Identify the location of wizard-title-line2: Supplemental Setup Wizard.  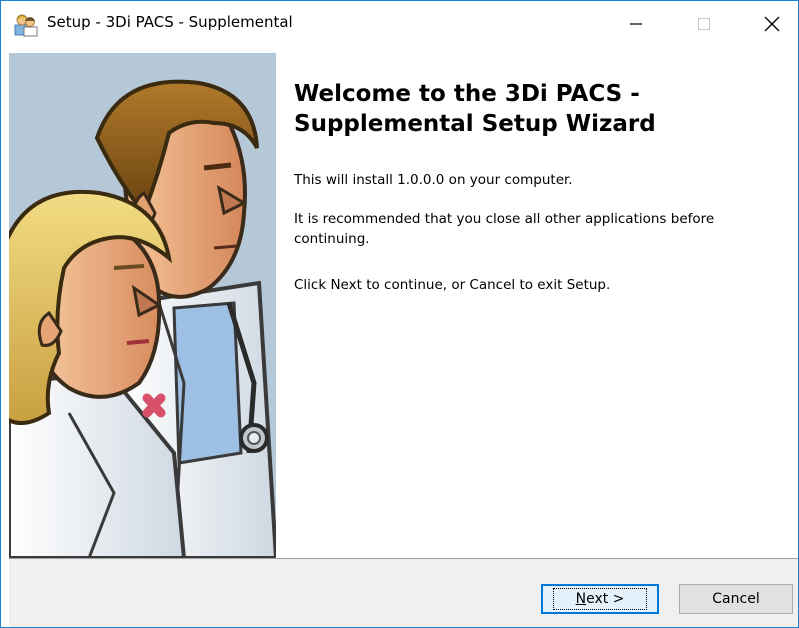
(475, 124).